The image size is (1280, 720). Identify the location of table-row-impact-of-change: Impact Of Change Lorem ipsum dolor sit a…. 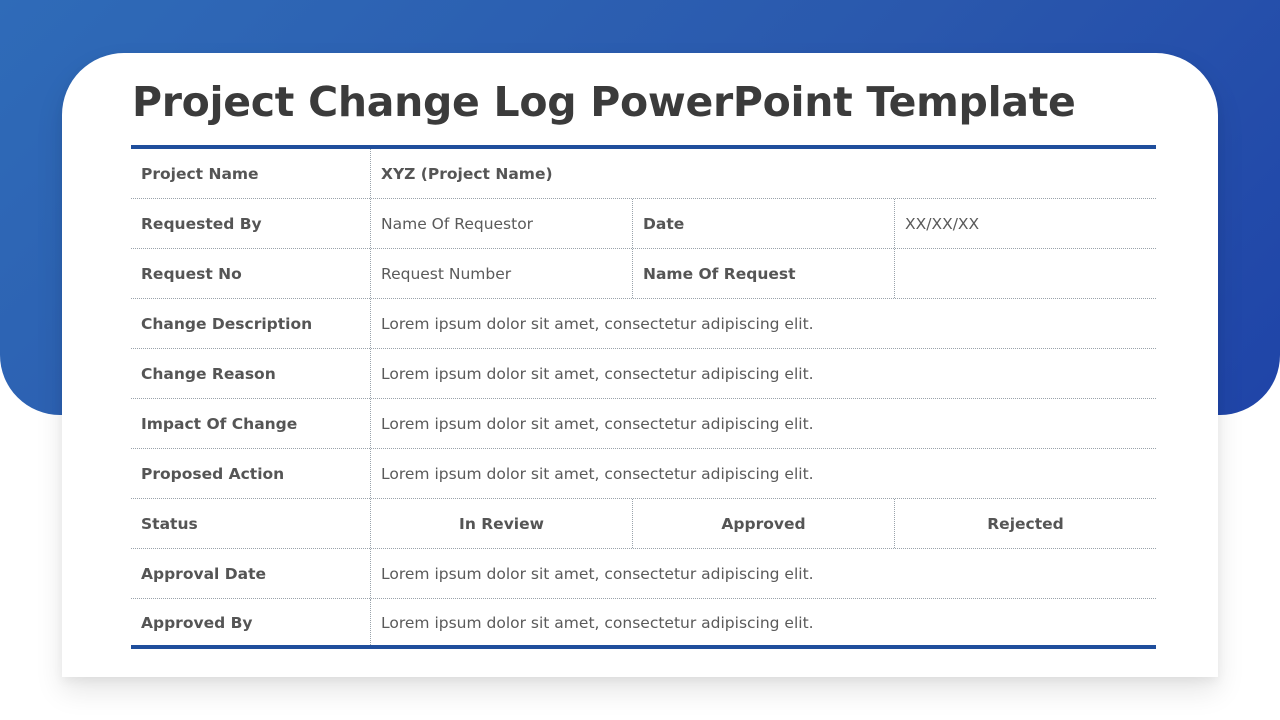
(643, 424).